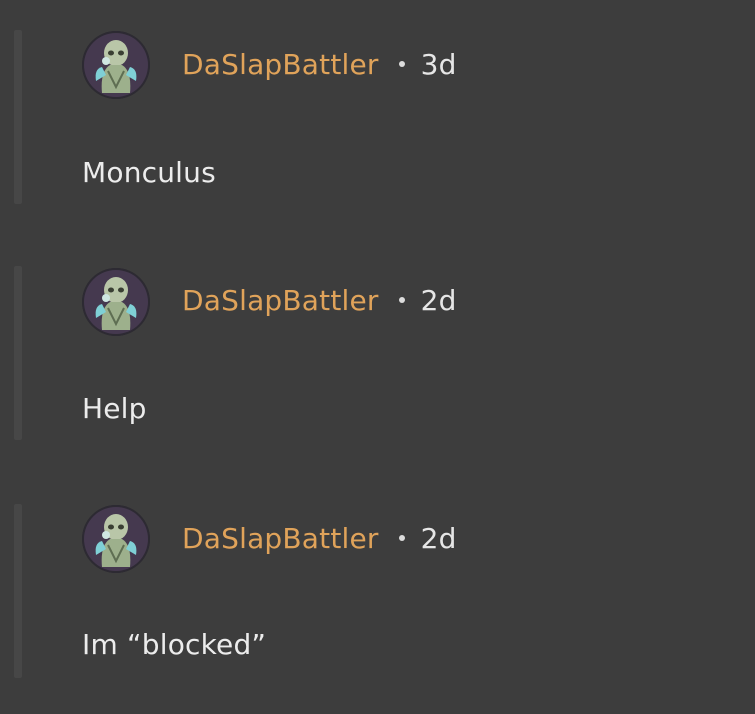 This screenshot has height=714, width=755. What do you see at coordinates (114, 408) in the screenshot?
I see `comment-text: Help` at bounding box center [114, 408].